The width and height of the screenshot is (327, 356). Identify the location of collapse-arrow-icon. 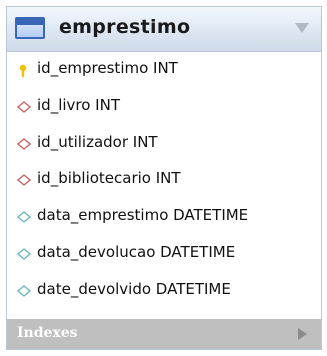
(302, 28).